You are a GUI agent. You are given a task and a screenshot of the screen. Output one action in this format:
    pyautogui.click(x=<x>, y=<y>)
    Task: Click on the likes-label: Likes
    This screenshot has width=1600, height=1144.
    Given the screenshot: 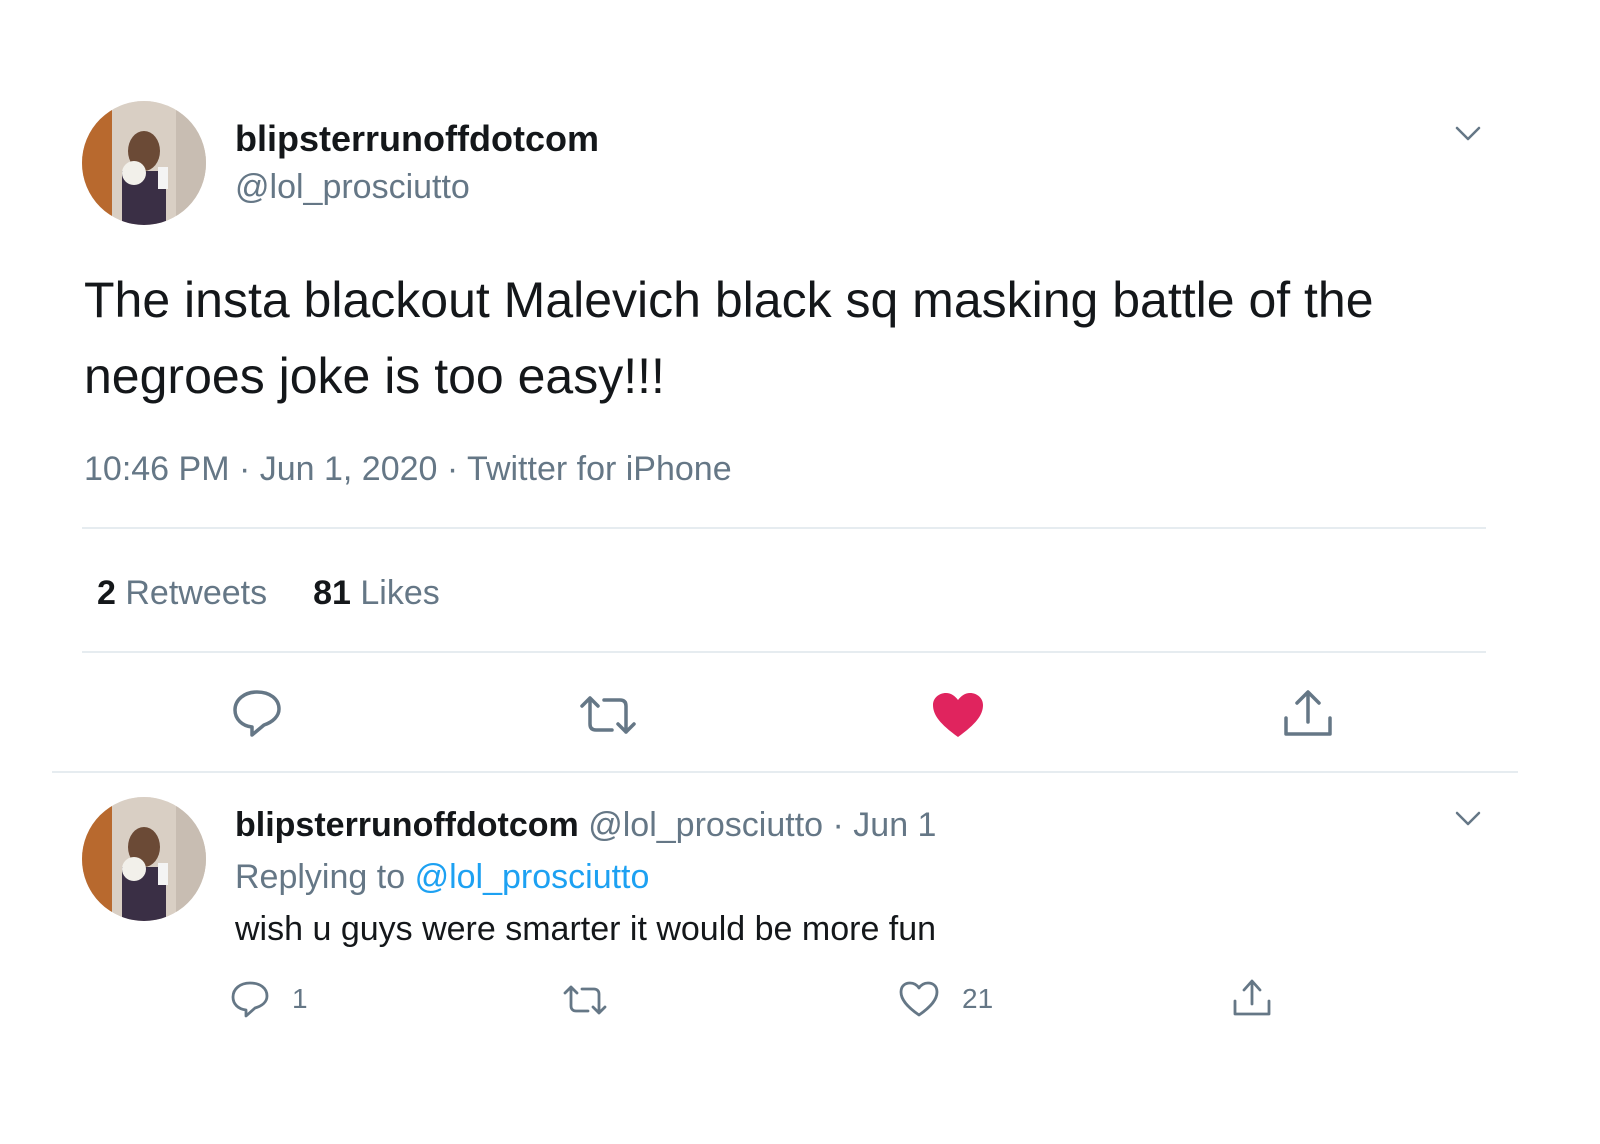 What is the action you would take?
    pyautogui.click(x=400, y=593)
    